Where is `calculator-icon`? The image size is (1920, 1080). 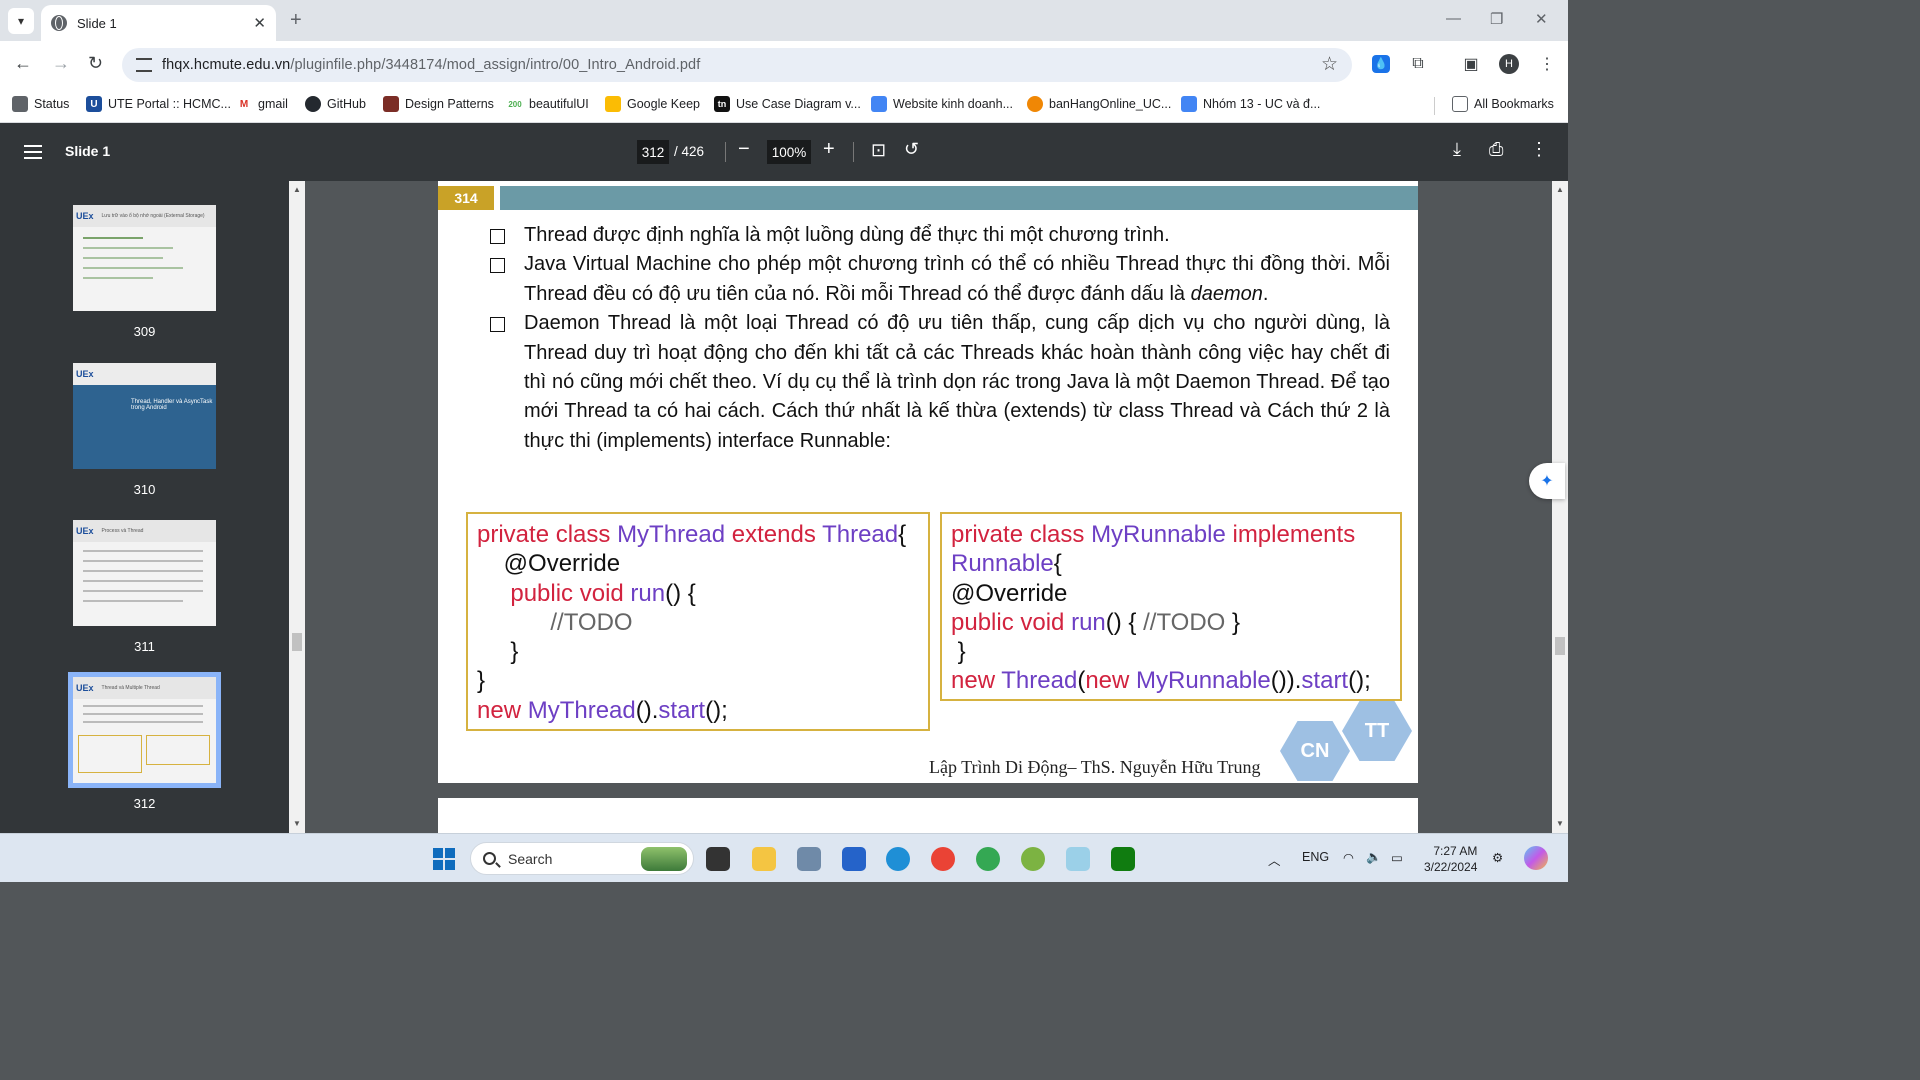 calculator-icon is located at coordinates (809, 859).